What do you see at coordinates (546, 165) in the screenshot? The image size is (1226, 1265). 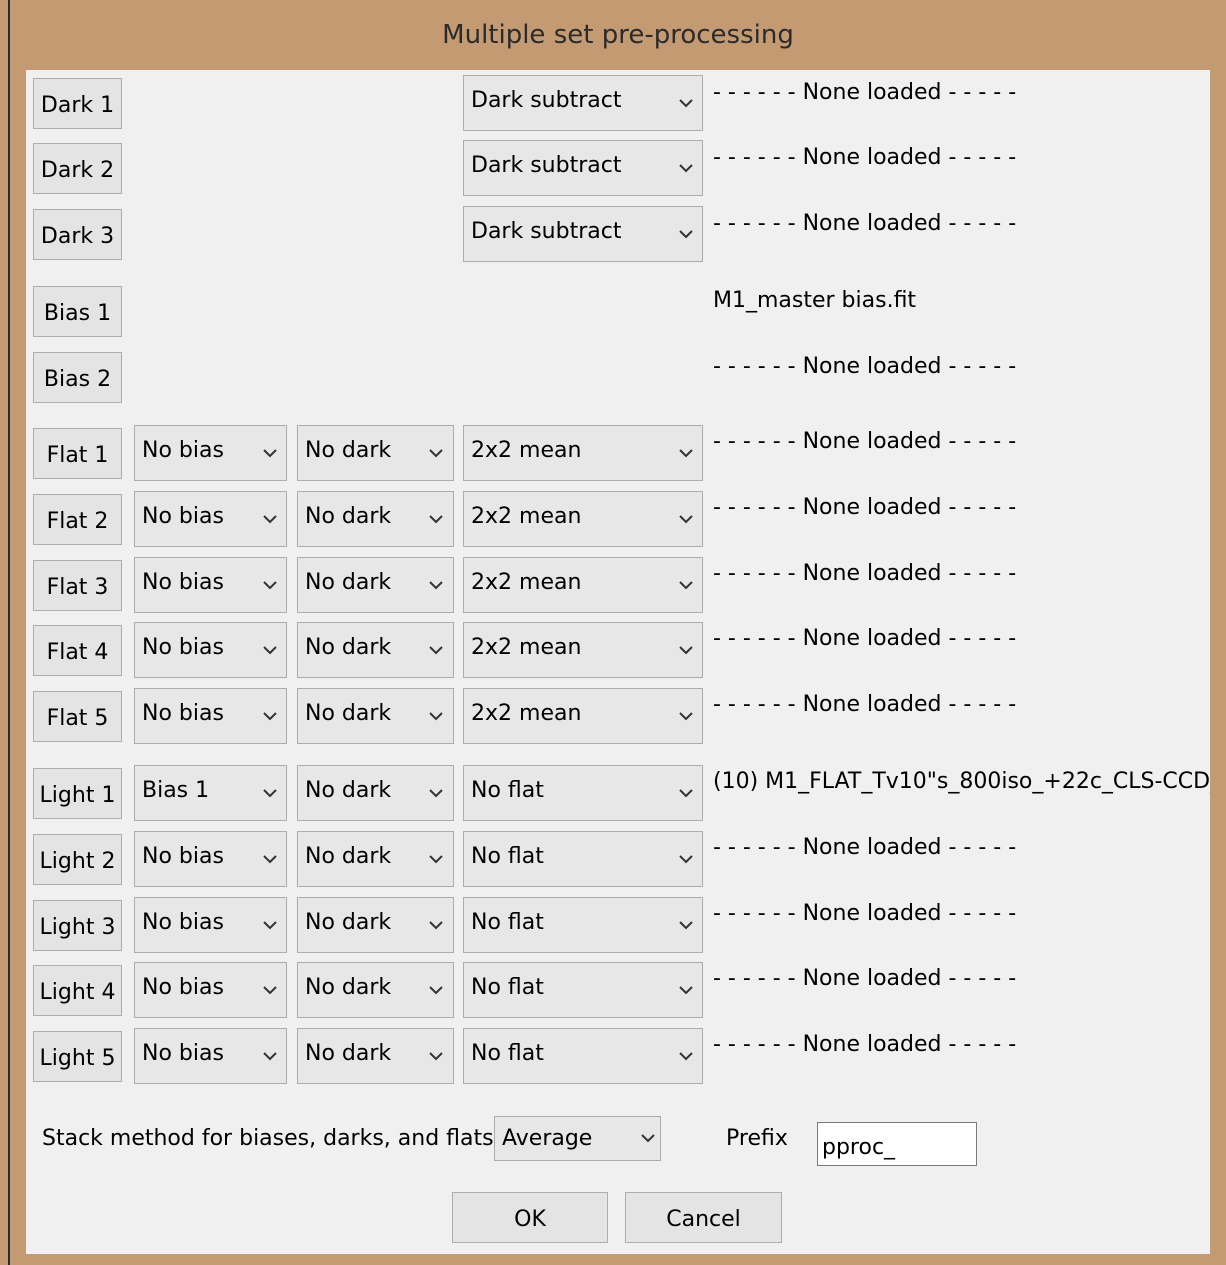 I see `dark-2-mode-select-value: Dark subtract` at bounding box center [546, 165].